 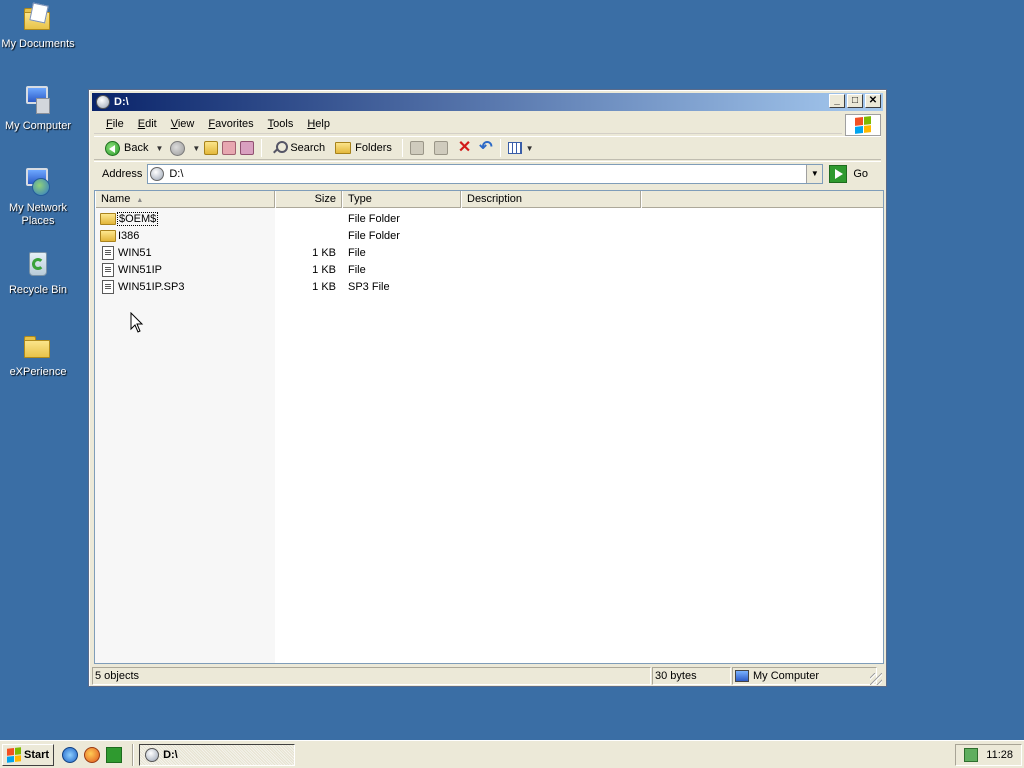 What do you see at coordinates (873, 101) in the screenshot?
I see `close-button: ✕` at bounding box center [873, 101].